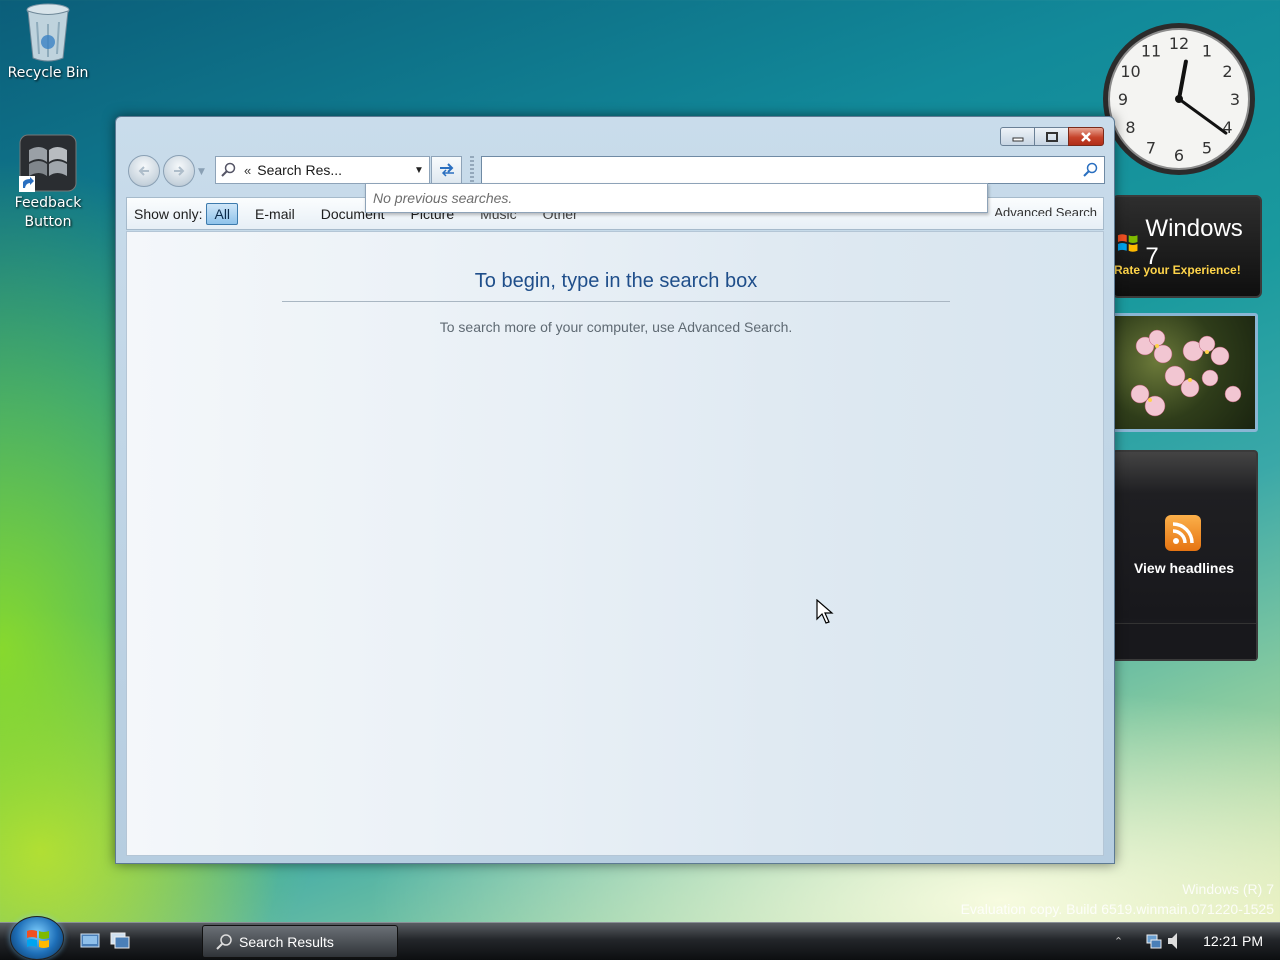  I want to click on show-only-label: Show only:, so click(168, 213).